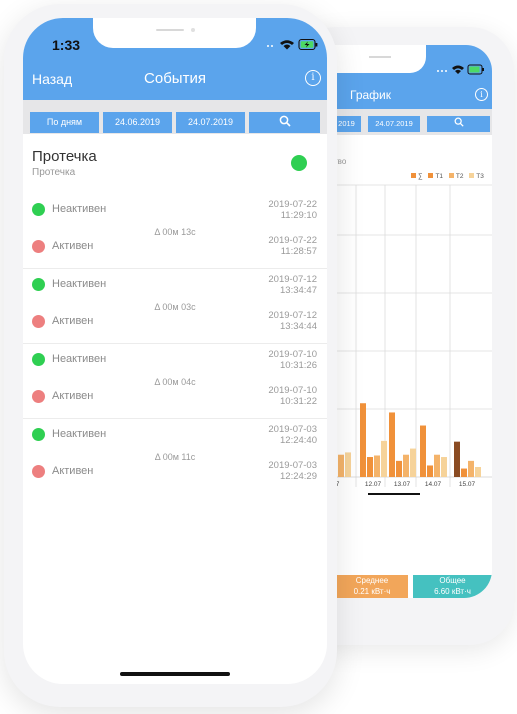  What do you see at coordinates (452, 591) in the screenshot?
I see `total-value: 6.60 кВт·ч` at bounding box center [452, 591].